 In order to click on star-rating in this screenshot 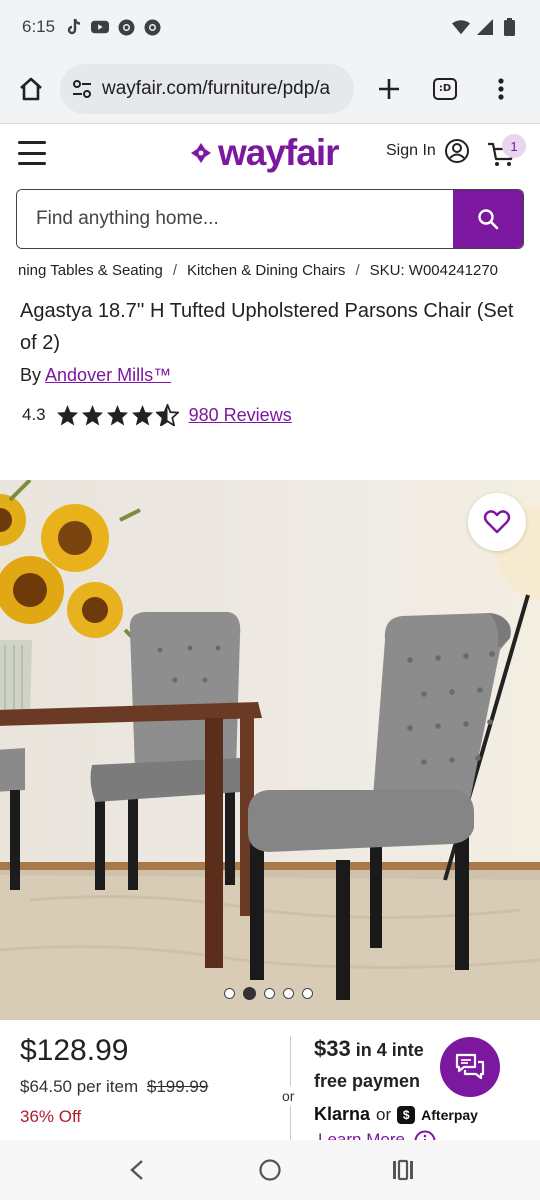, I will do `click(117, 415)`.